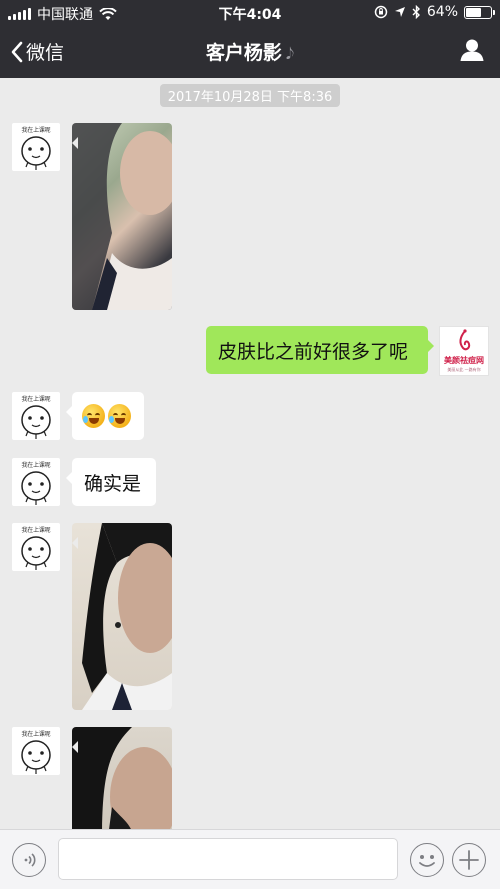  What do you see at coordinates (464, 360) in the screenshot?
I see `brand-name: 美颜祛痘网` at bounding box center [464, 360].